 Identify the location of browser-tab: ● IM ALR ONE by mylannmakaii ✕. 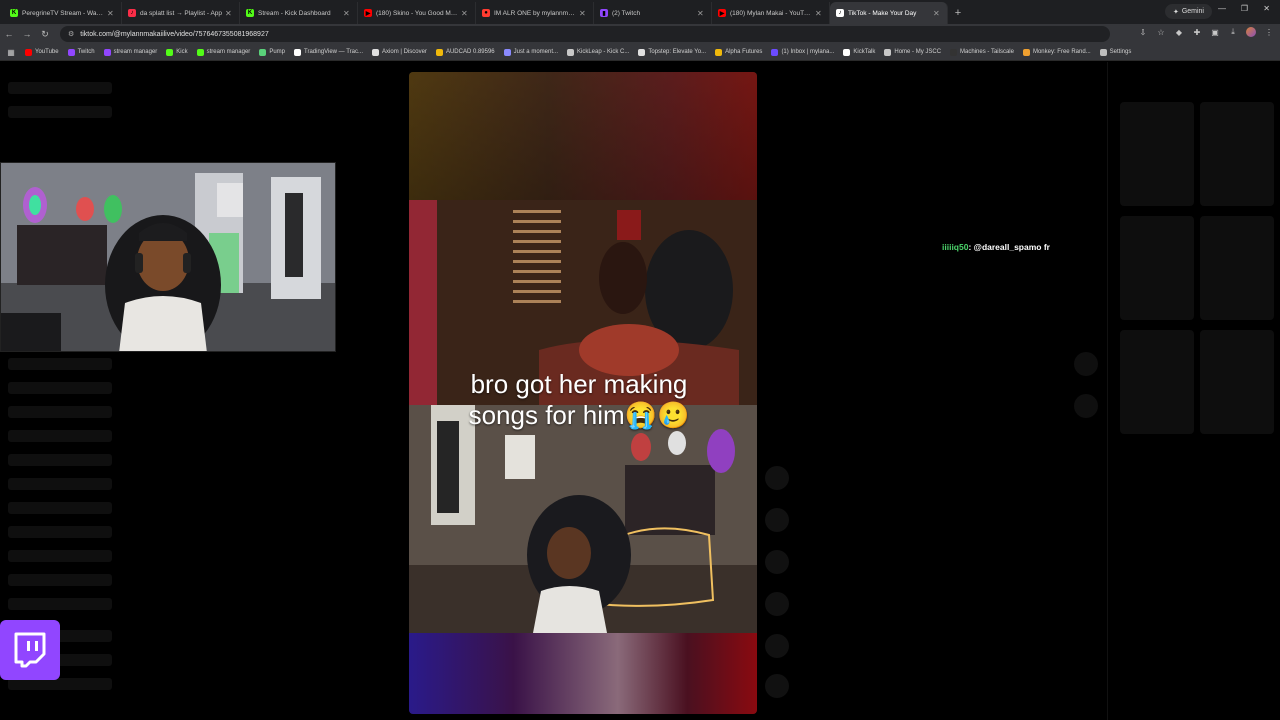
(535, 13).